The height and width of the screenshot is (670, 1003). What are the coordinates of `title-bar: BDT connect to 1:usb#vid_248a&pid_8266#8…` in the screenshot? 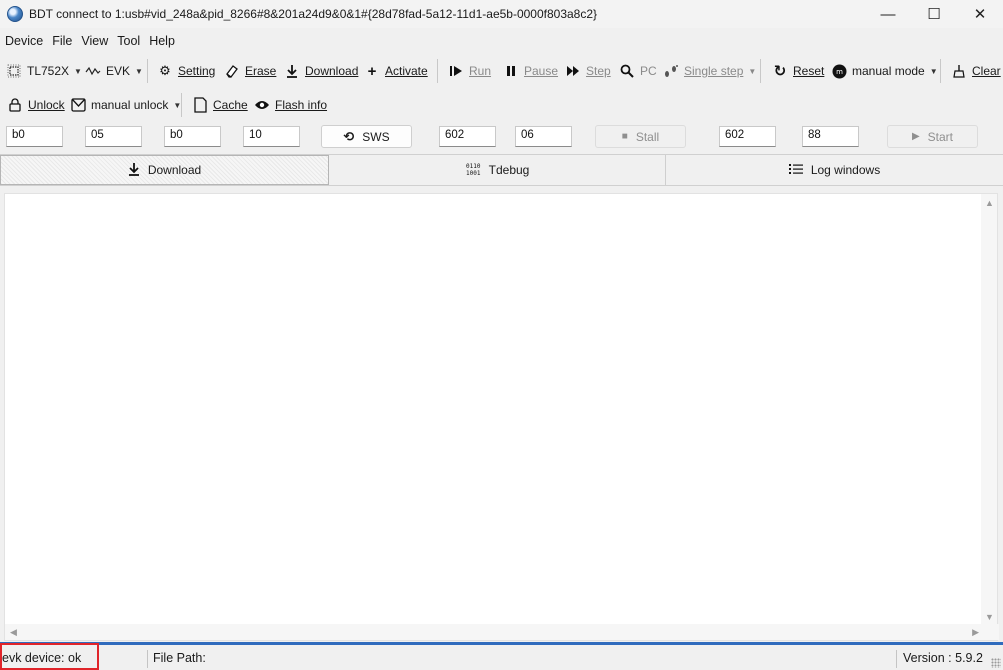 It's located at (501, 14).